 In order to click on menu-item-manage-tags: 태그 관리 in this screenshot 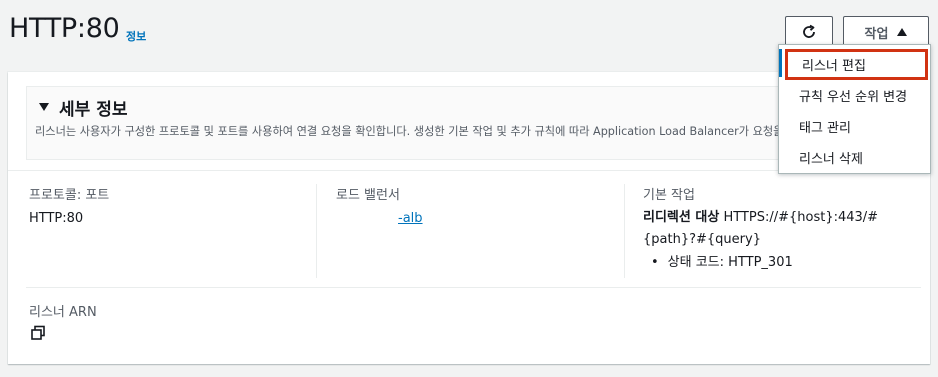, I will do `click(854, 126)`.